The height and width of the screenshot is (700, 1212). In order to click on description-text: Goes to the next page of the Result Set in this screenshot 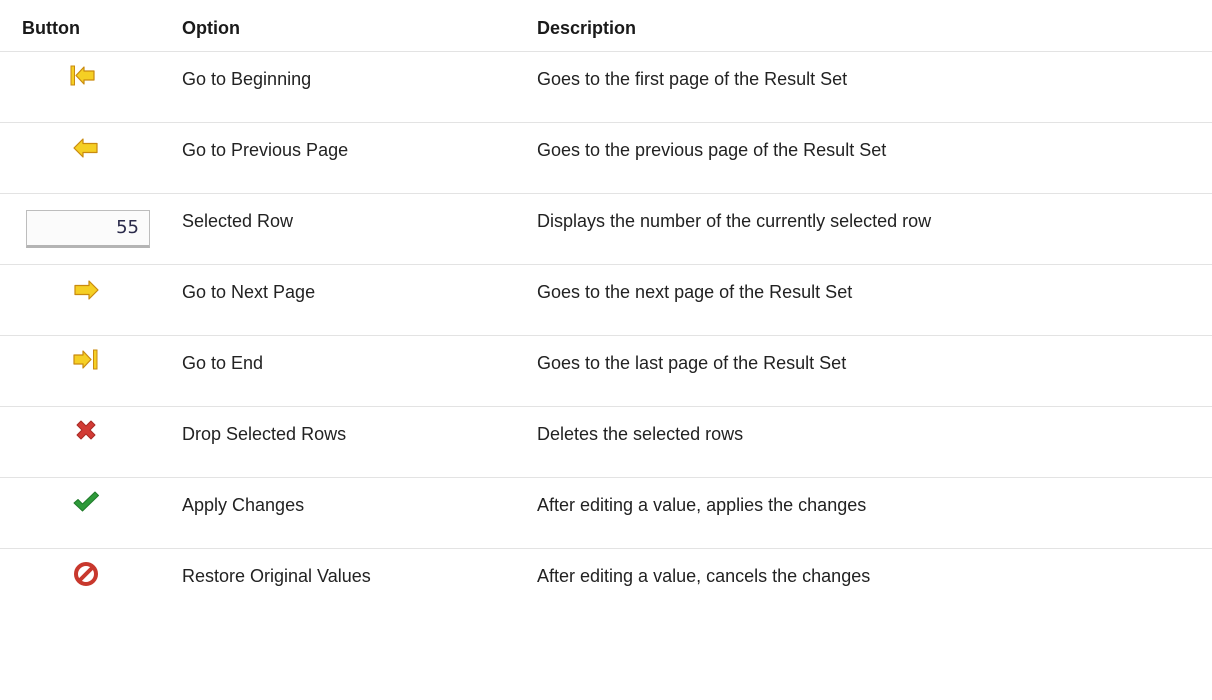, I will do `click(695, 292)`.